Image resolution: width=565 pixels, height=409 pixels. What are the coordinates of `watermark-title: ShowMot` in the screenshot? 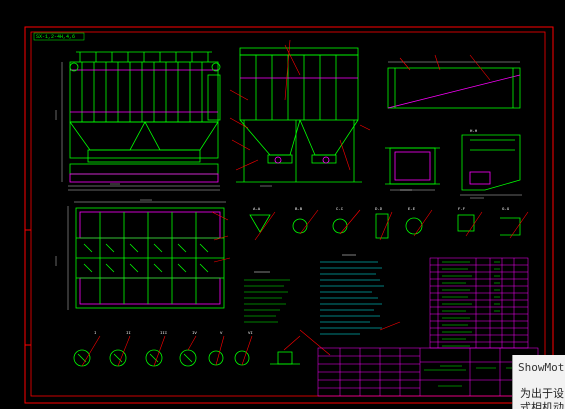 It's located at (541, 367).